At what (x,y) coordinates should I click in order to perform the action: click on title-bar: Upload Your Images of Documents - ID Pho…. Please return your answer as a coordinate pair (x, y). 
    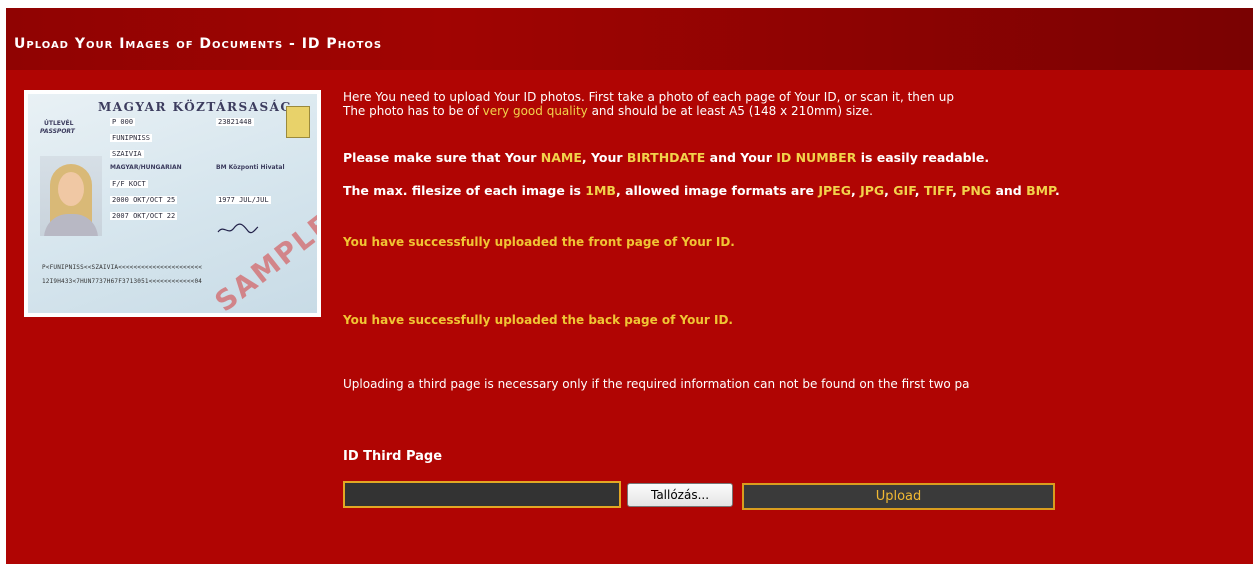
    Looking at the image, I should click on (629, 39).